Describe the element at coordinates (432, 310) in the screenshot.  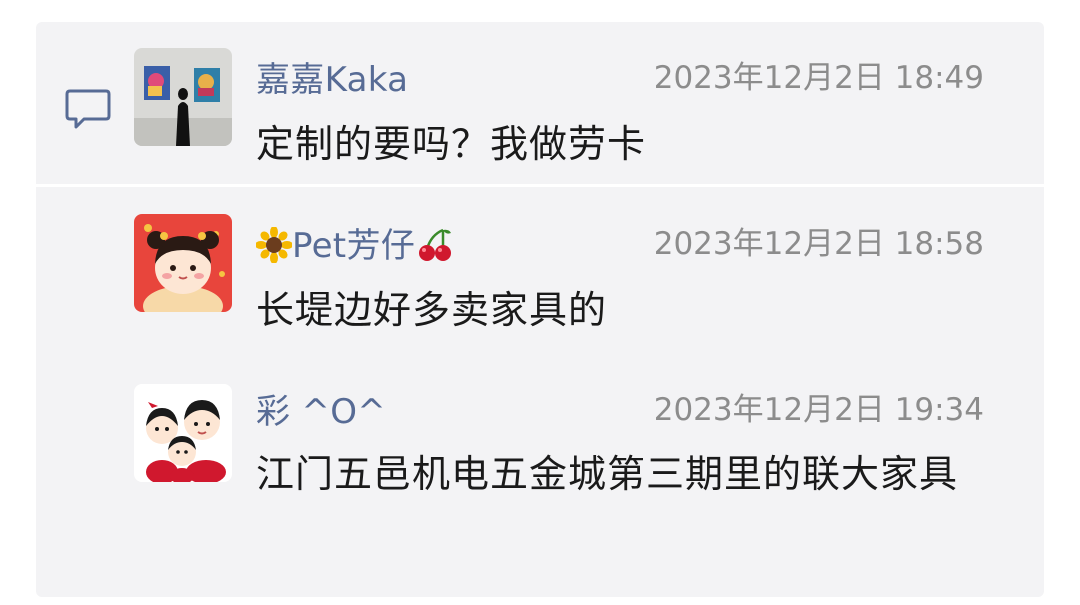
I see `comment-text: 长堤边好多卖家具的` at that location.